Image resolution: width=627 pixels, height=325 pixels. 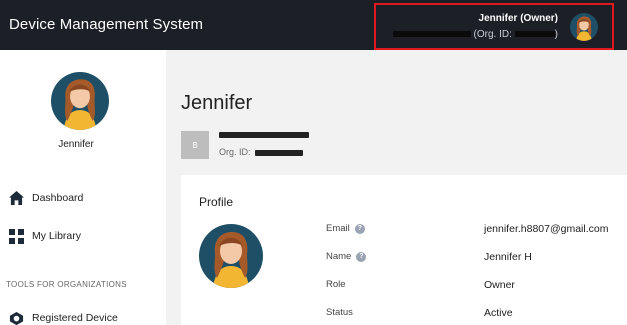 I want to click on email-value: jennifer.h8807@gmail.com, so click(x=546, y=229).